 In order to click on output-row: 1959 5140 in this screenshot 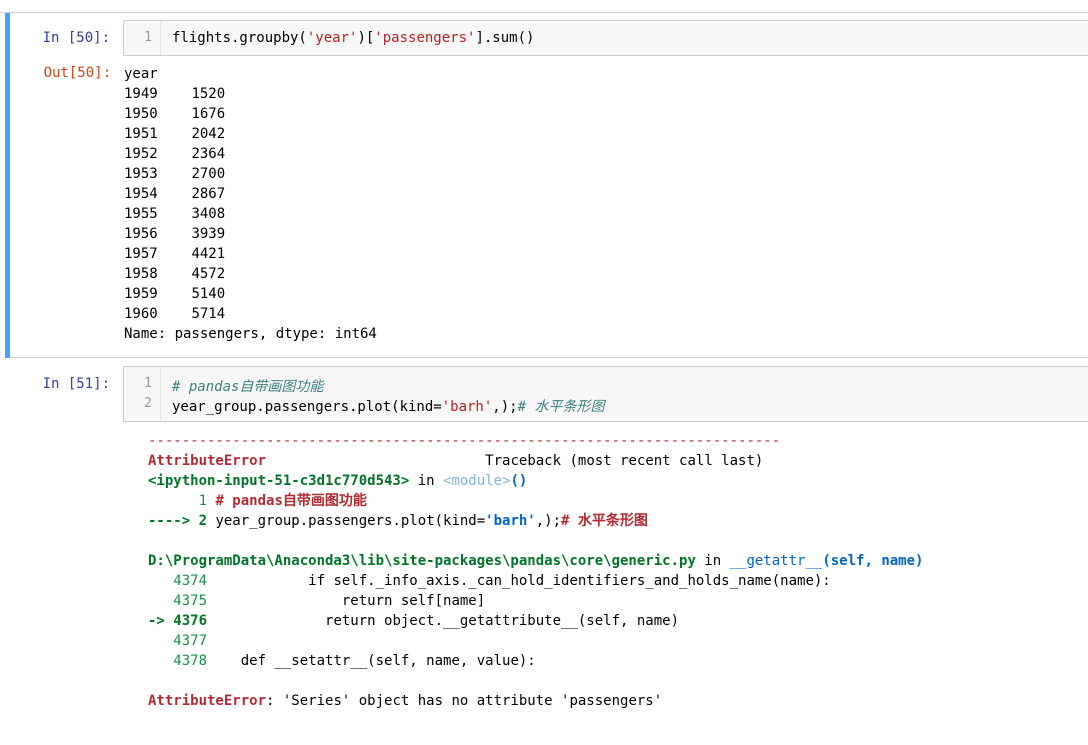, I will do `click(175, 294)`.